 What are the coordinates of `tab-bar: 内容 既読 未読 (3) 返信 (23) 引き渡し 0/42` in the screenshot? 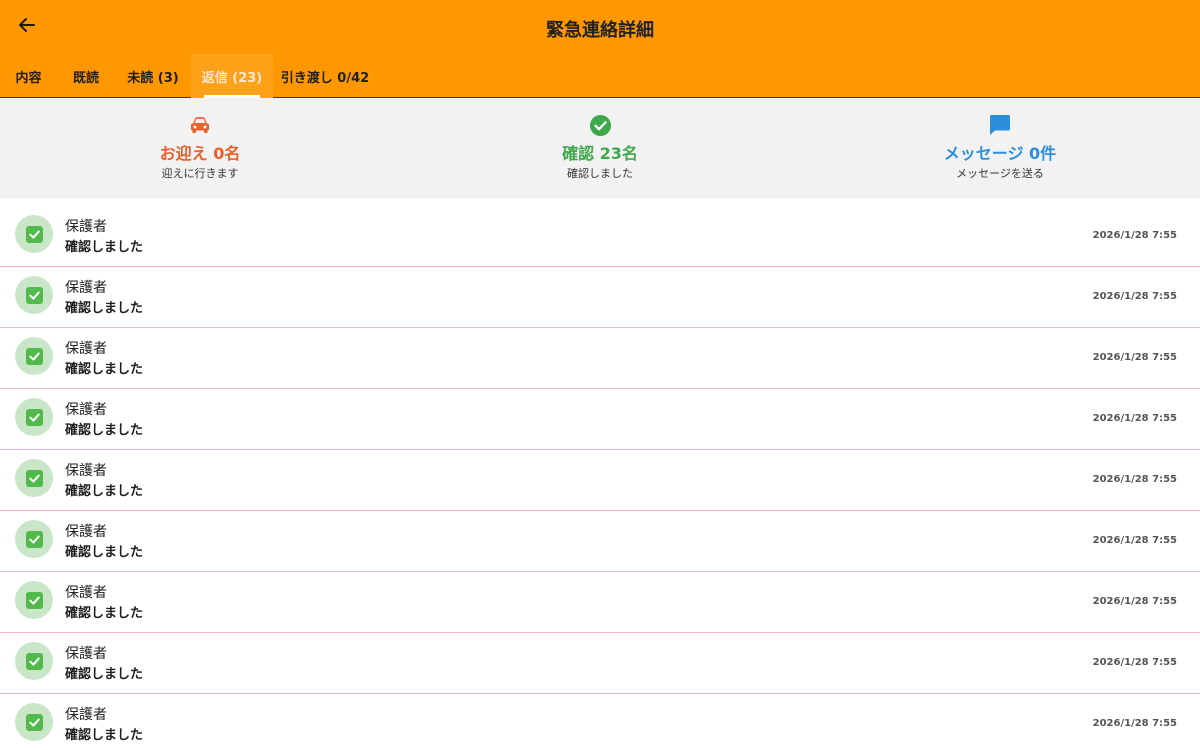 It's located at (188, 76).